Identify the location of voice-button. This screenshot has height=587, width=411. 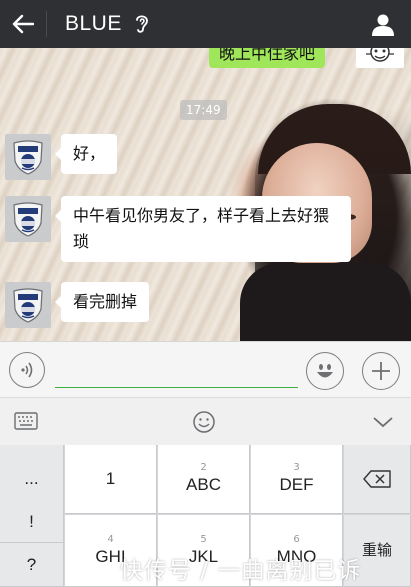
(27, 370).